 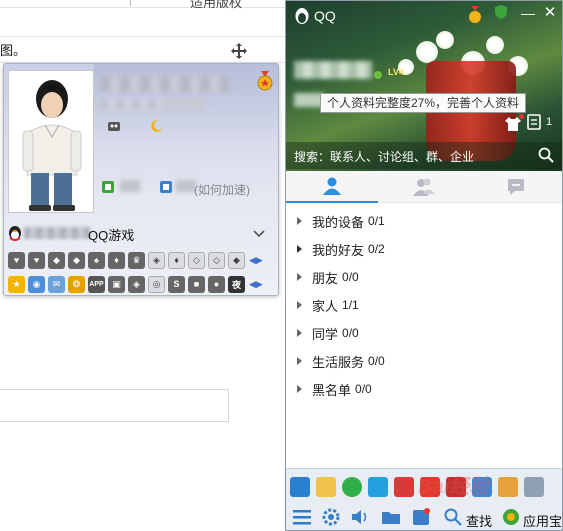 I want to click on group-name: 朋友, so click(x=325, y=278).